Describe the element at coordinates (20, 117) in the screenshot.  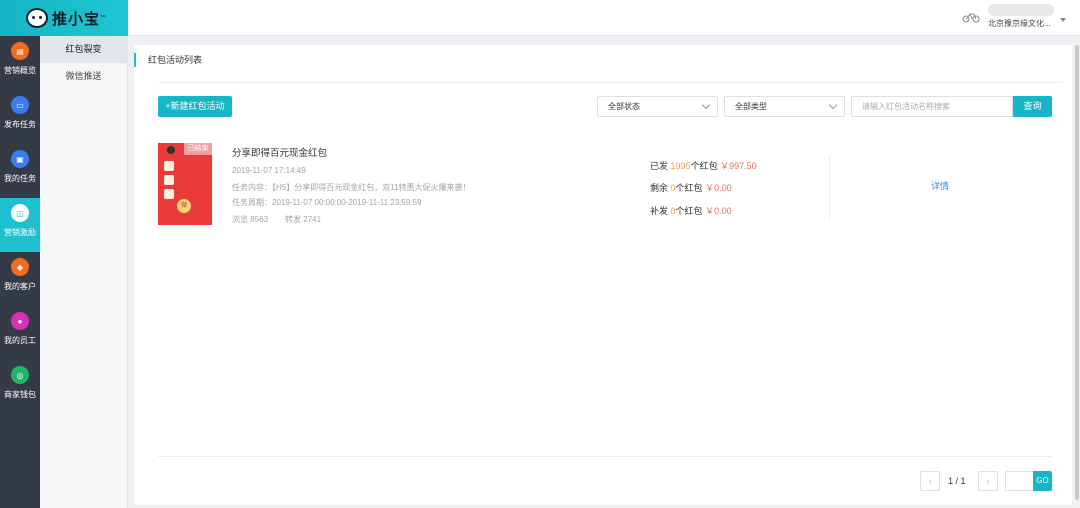
I see `nav-item-publish-task: ▭ 发布任务` at that location.